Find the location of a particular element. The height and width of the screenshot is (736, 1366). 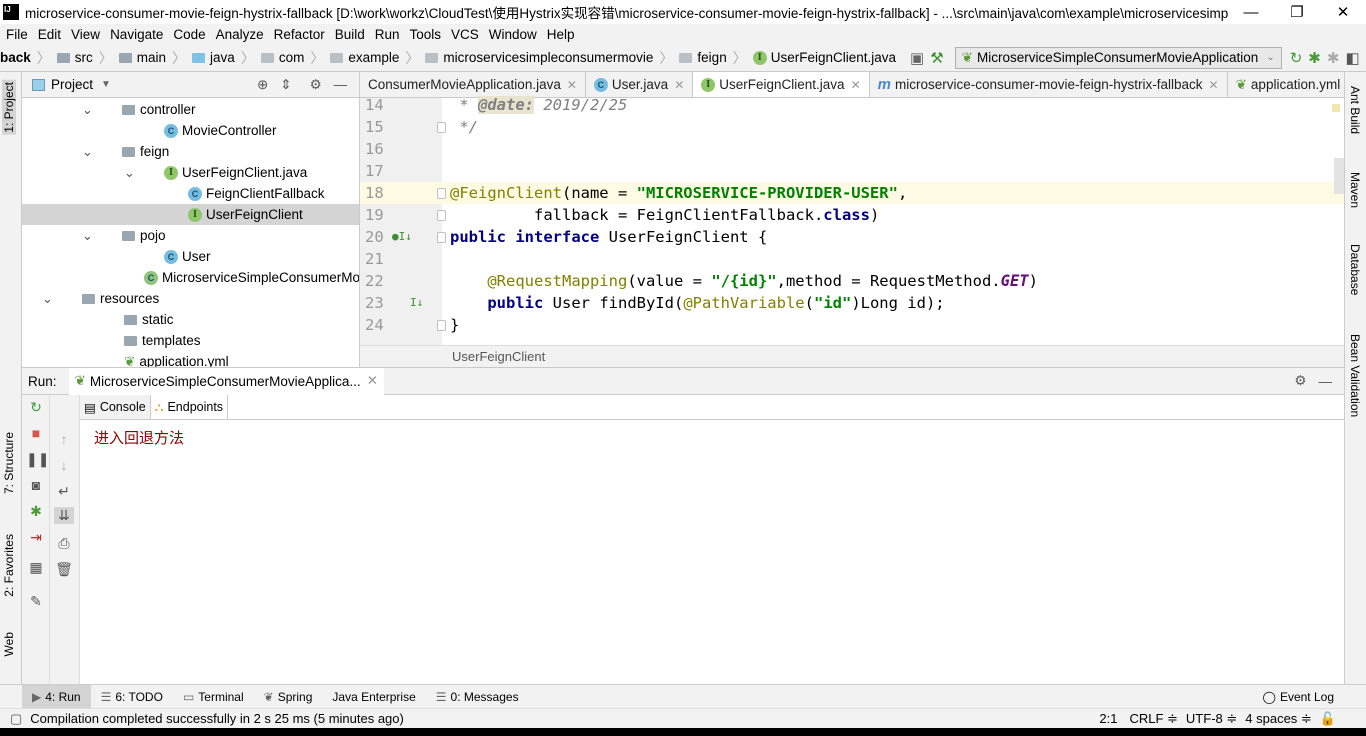

status-toggle-icon: ▢ is located at coordinates (16, 719).